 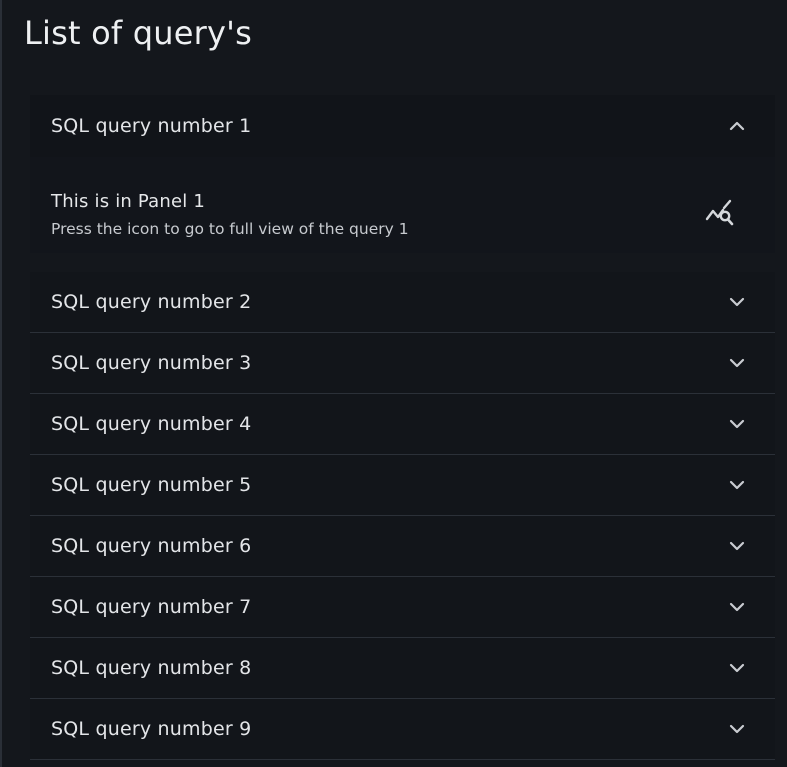 I want to click on accordion-panel-3: SQL query number 3, so click(x=402, y=363).